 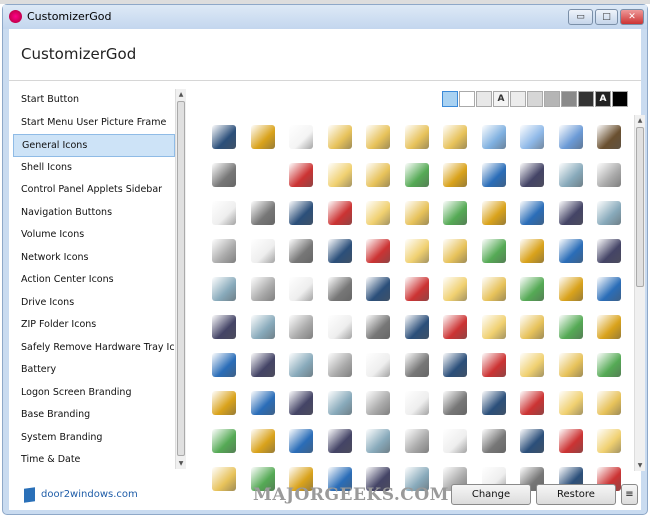 What do you see at coordinates (94, 280) in the screenshot?
I see `sidebar-item: Action Center Icons` at bounding box center [94, 280].